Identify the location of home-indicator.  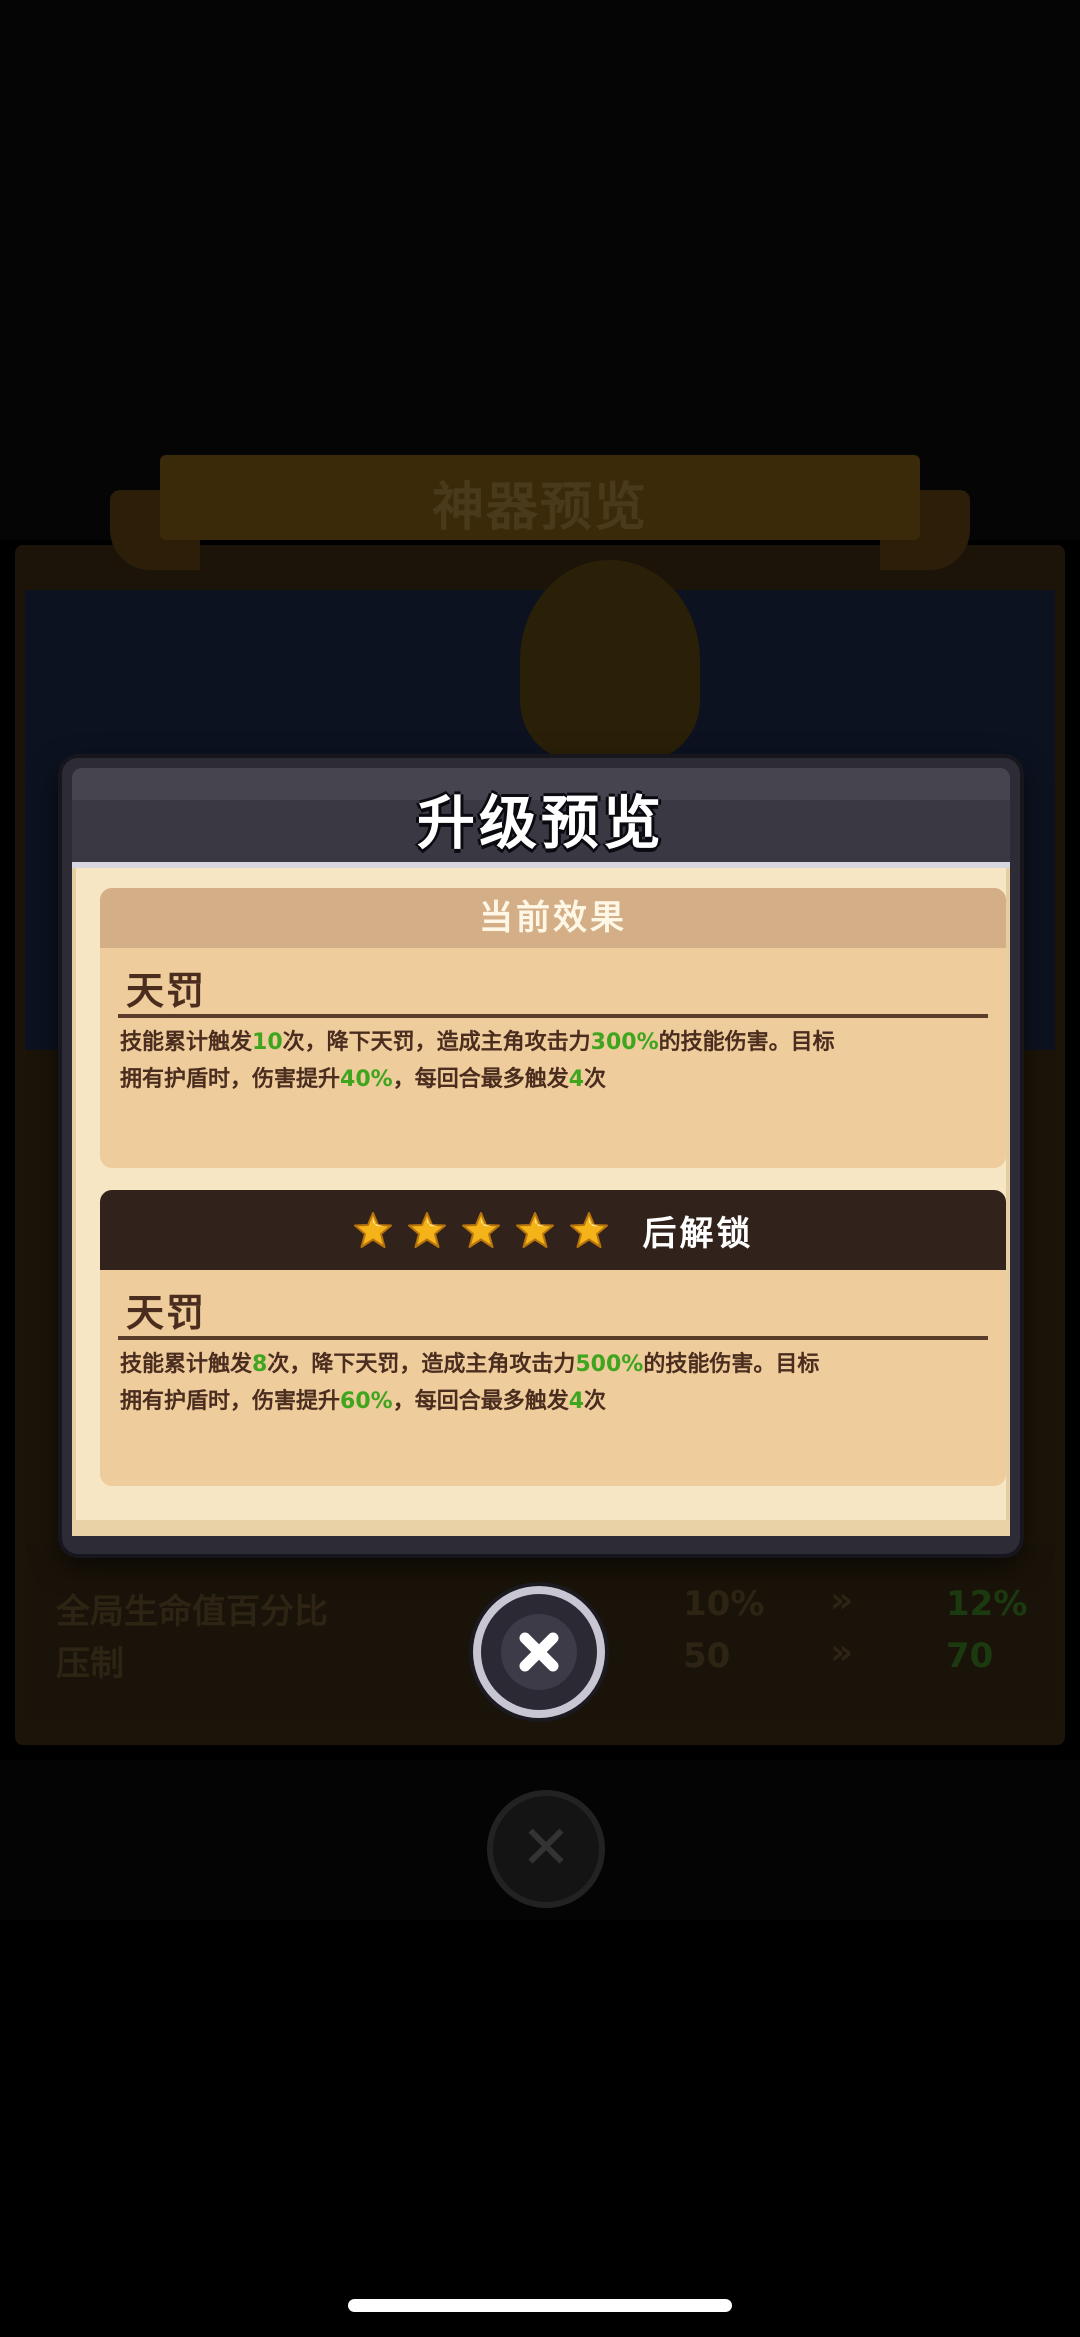
(540, 2305).